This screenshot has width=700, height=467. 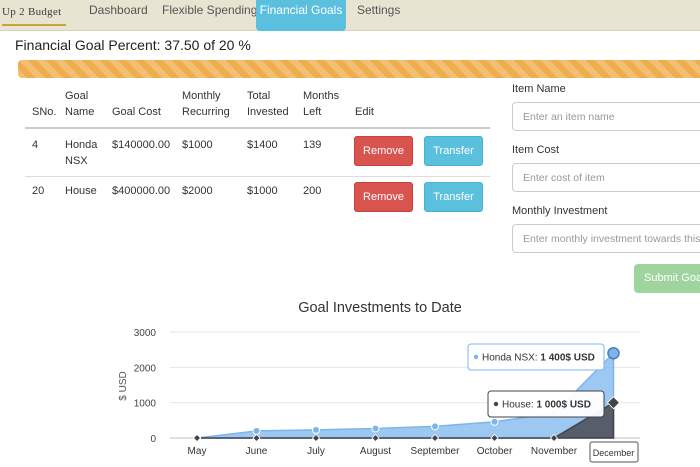 I want to click on goal-progress-bar, so click(x=359, y=69).